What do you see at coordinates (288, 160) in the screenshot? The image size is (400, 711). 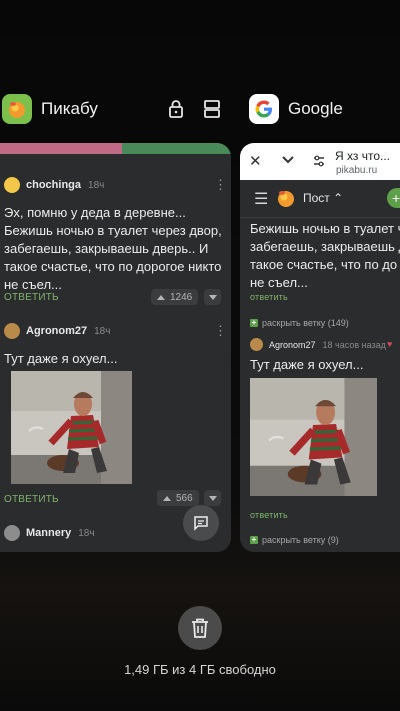 I see `chevron-down-icon` at bounding box center [288, 160].